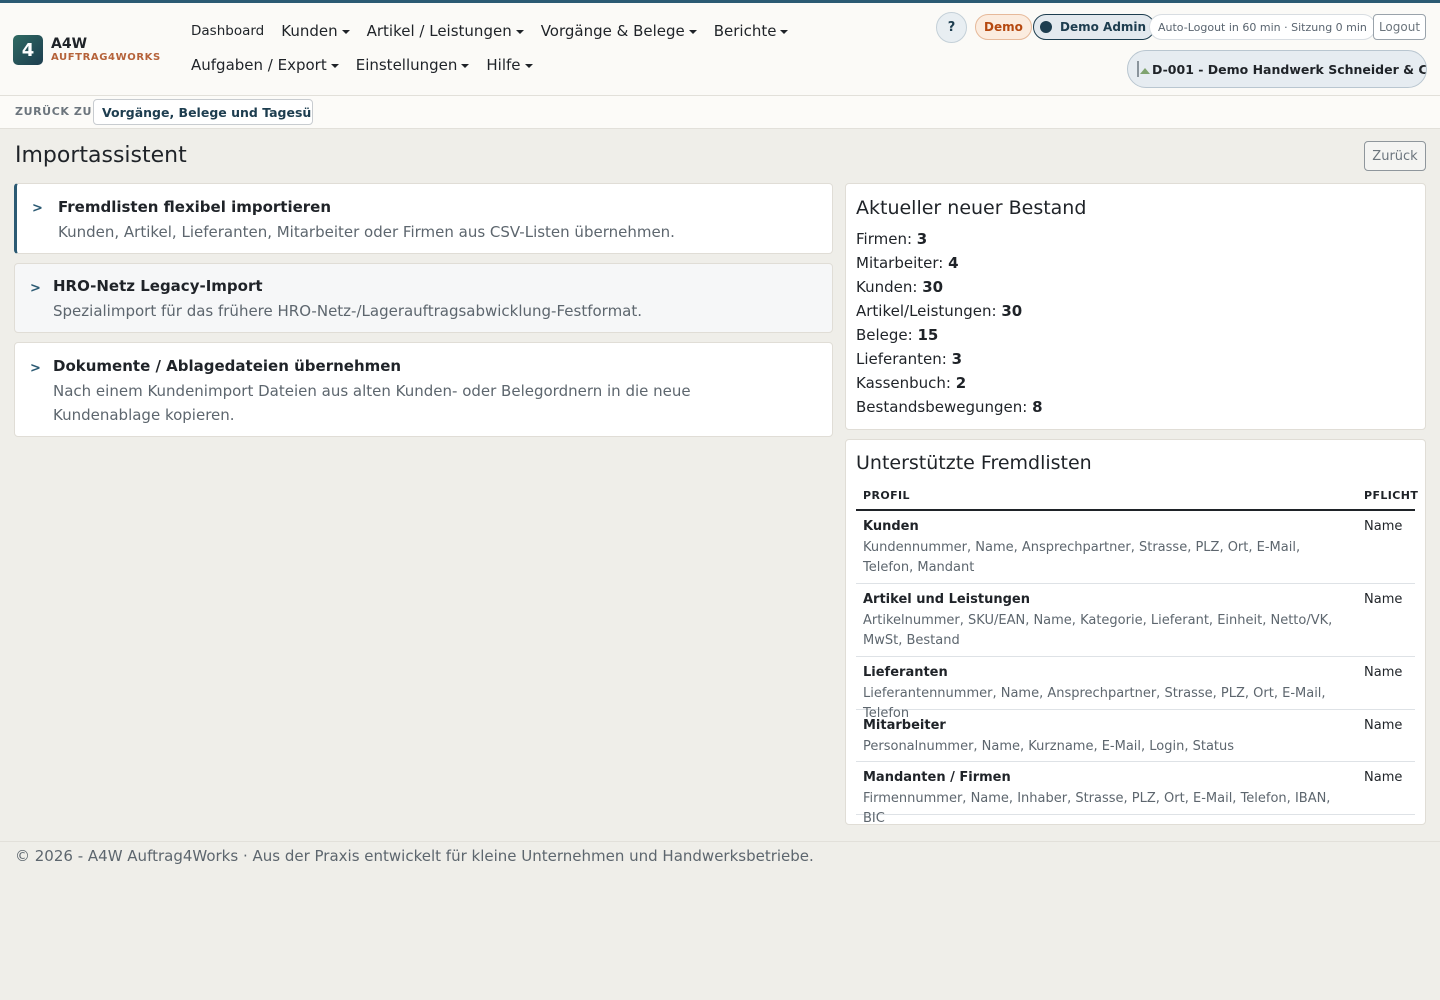 The height and width of the screenshot is (1000, 1440). I want to click on nav-berichte: Berichte, so click(751, 31).